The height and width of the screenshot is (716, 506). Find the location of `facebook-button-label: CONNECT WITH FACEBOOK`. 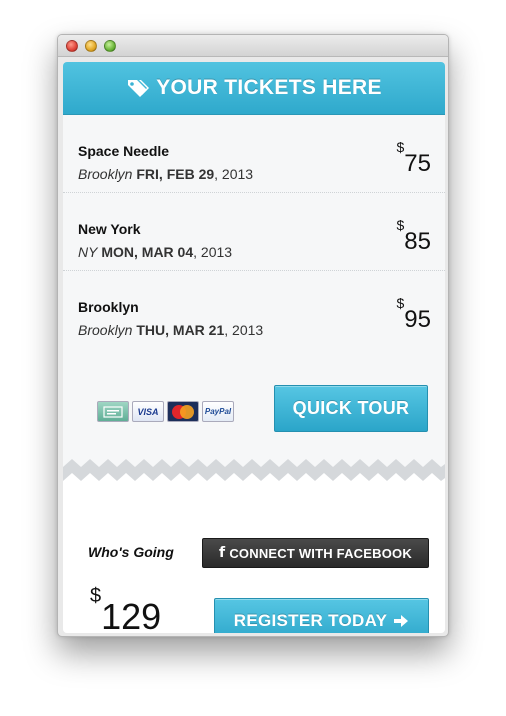

facebook-button-label: CONNECT WITH FACEBOOK is located at coordinates (320, 553).